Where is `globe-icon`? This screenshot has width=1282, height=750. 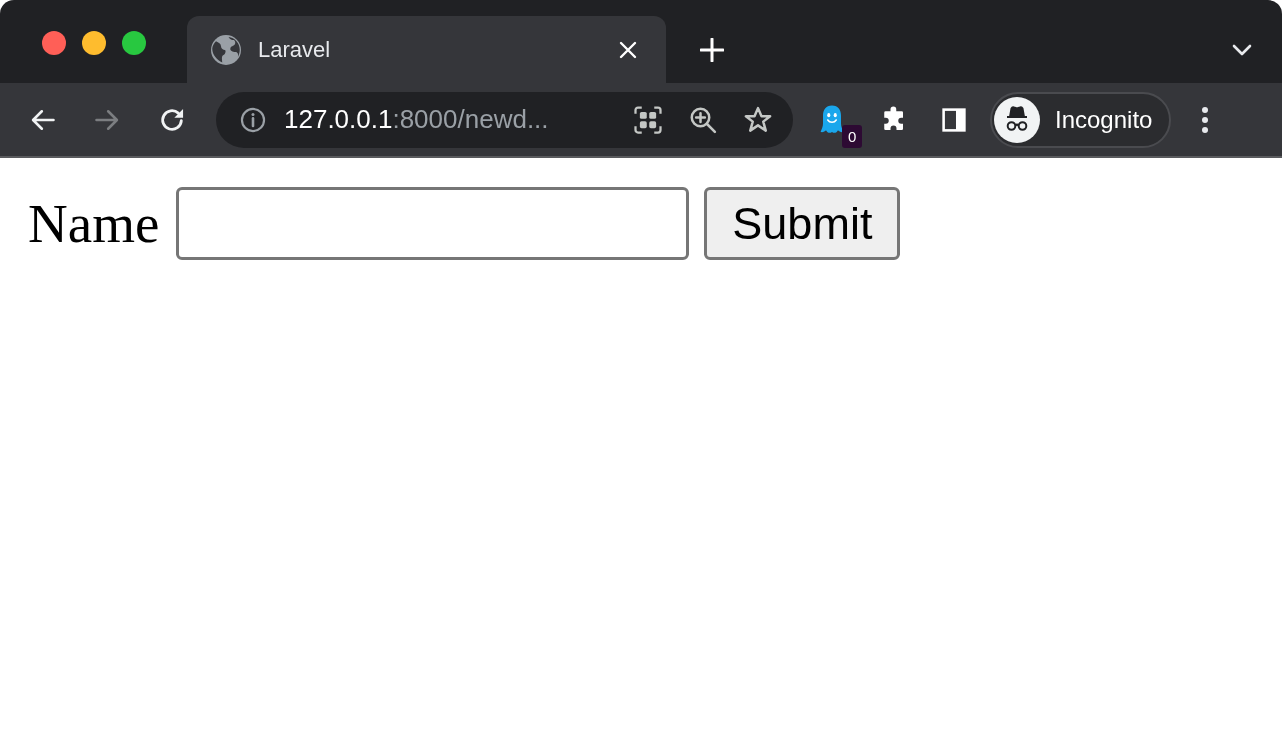
globe-icon is located at coordinates (226, 49).